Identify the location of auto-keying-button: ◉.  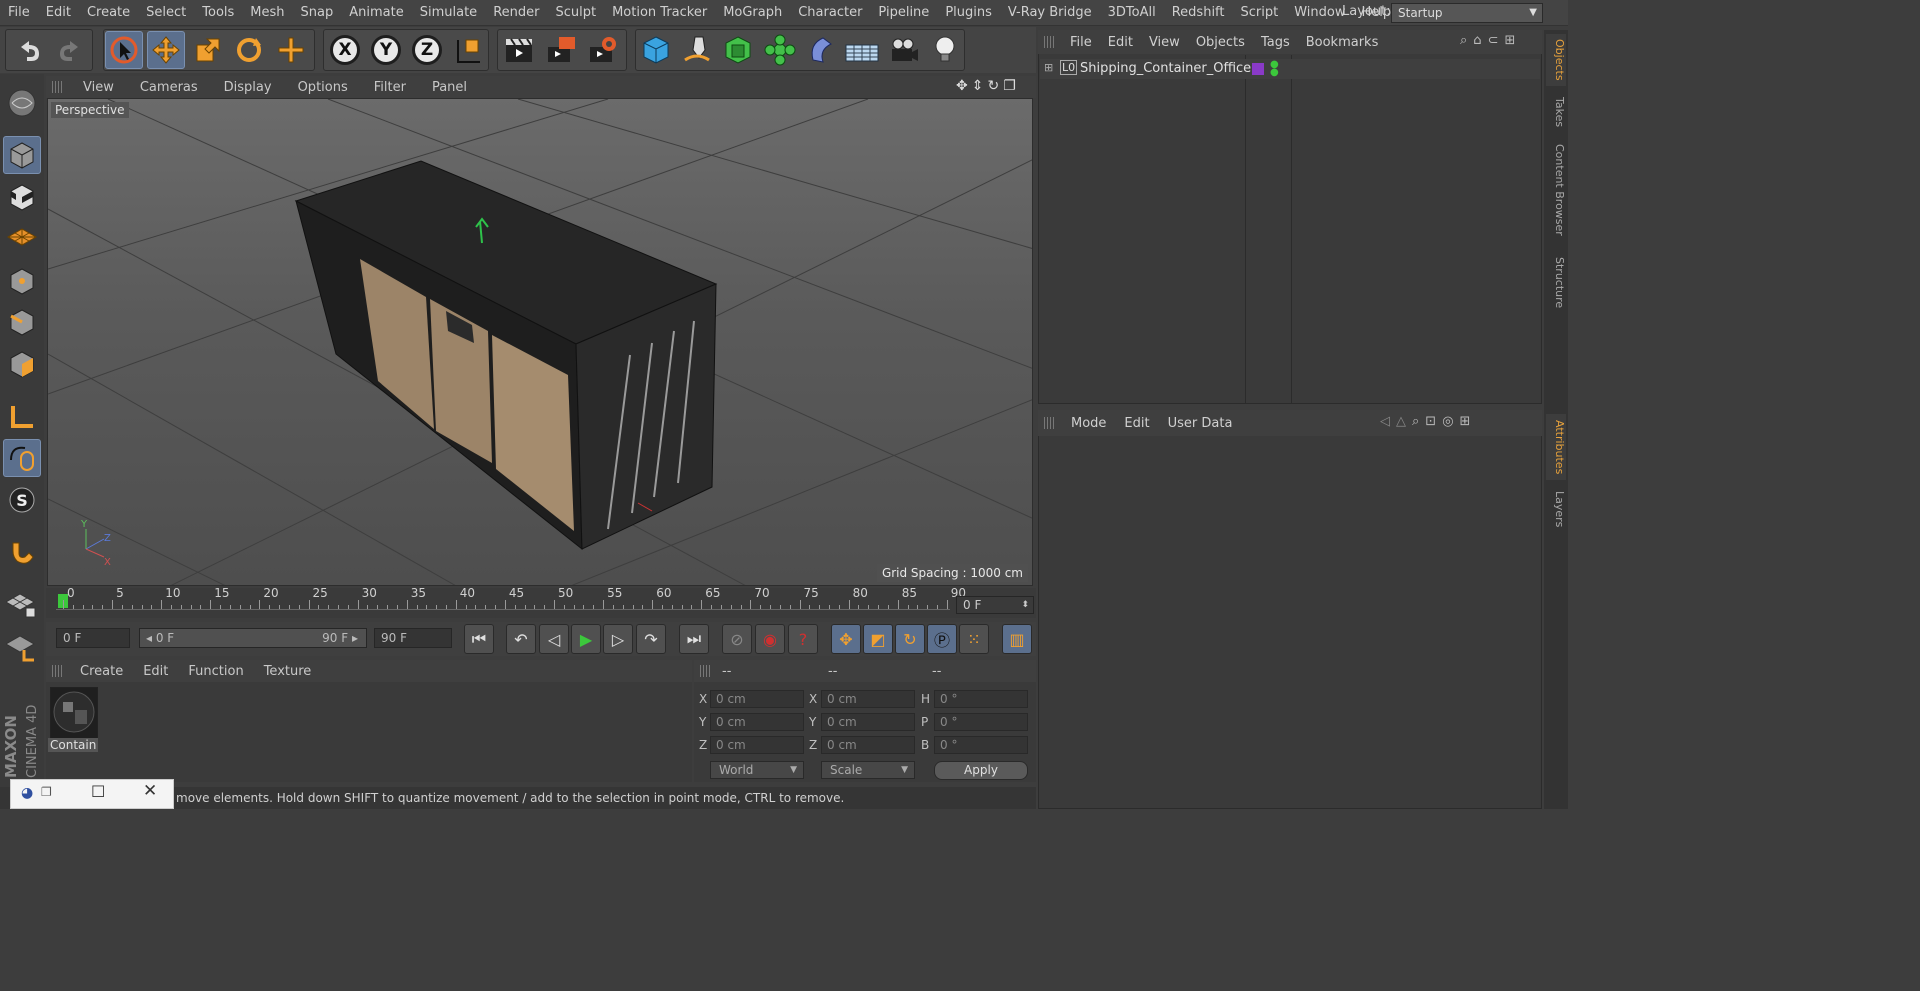
(770, 639).